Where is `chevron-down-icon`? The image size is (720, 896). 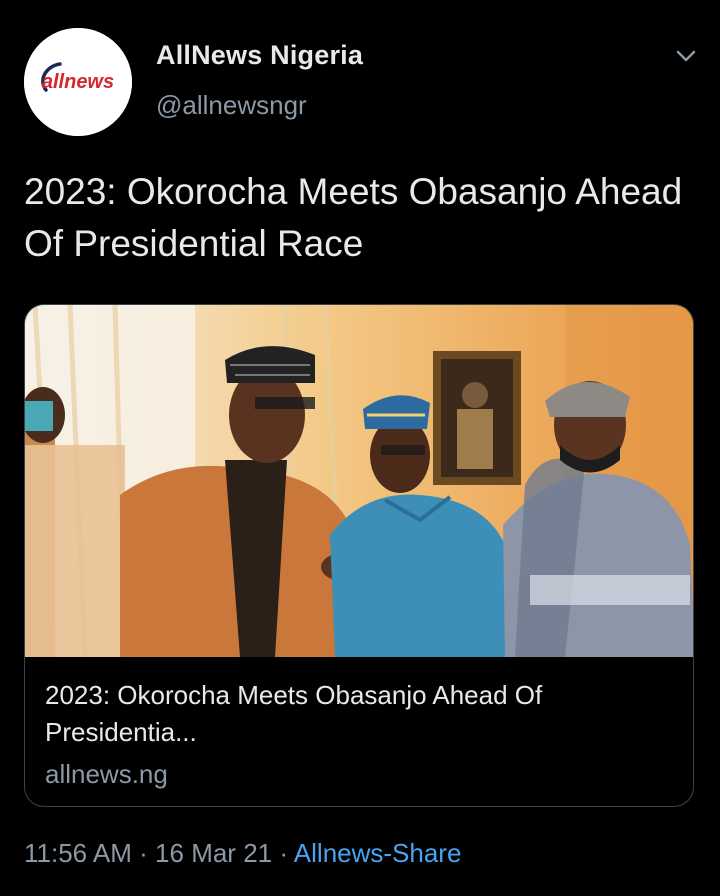
chevron-down-icon is located at coordinates (686, 56).